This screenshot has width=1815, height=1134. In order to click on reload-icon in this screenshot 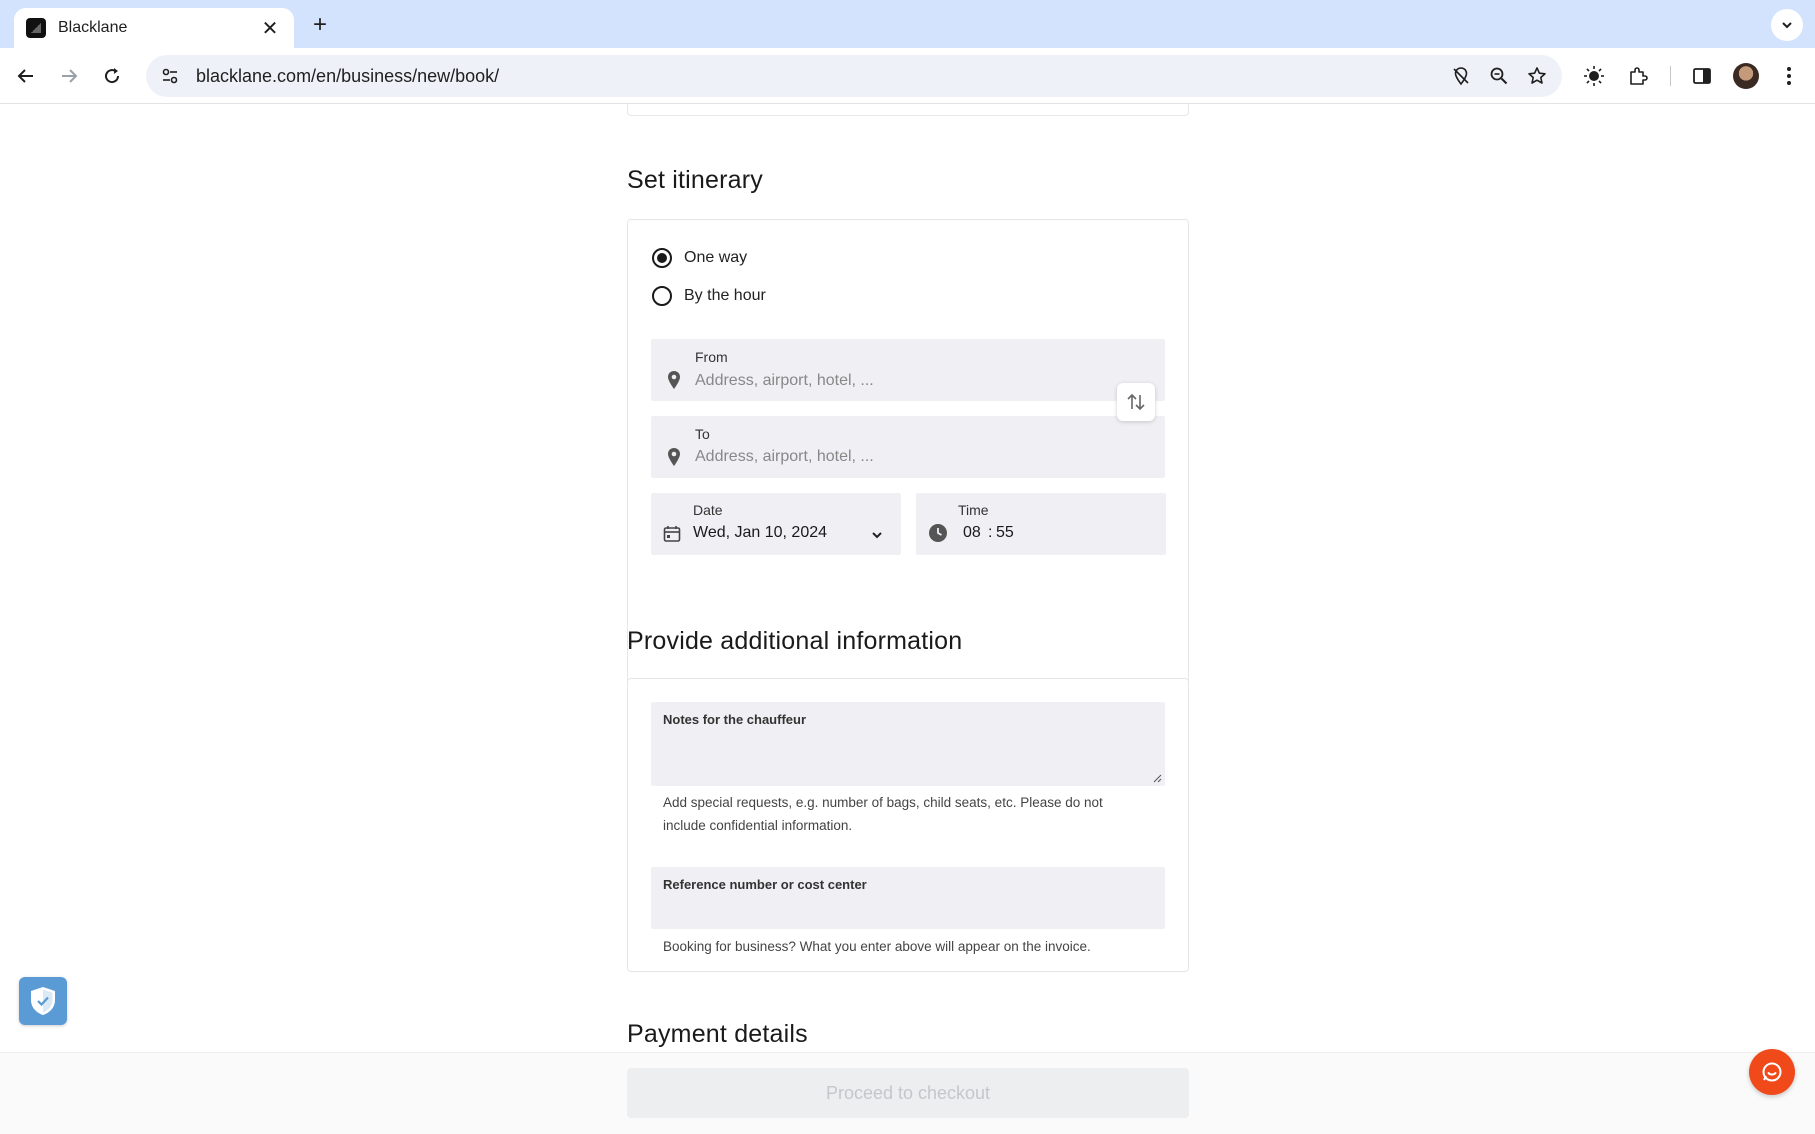, I will do `click(112, 76)`.